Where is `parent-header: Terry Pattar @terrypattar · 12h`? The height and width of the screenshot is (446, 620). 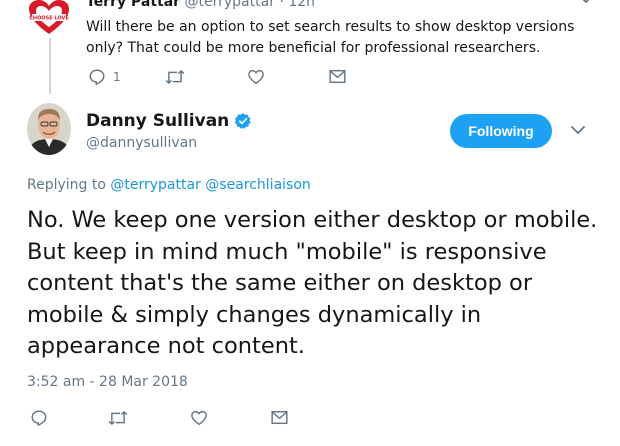 parent-header: Terry Pattar @terrypattar · 12h is located at coordinates (200, 5).